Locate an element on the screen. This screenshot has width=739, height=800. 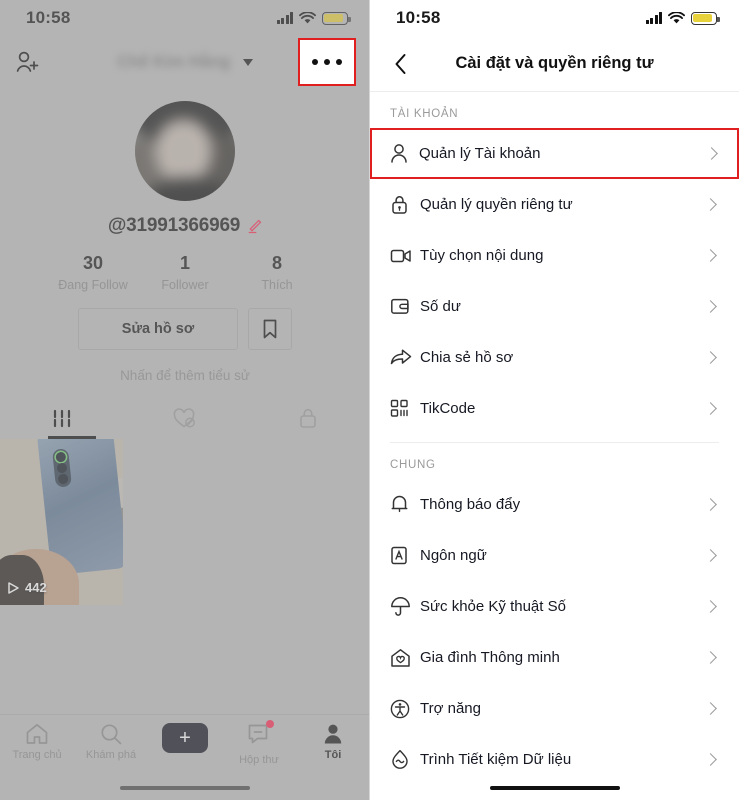
menu-item-ngon-ngu: Ngôn ngữ is located at coordinates (554, 555).